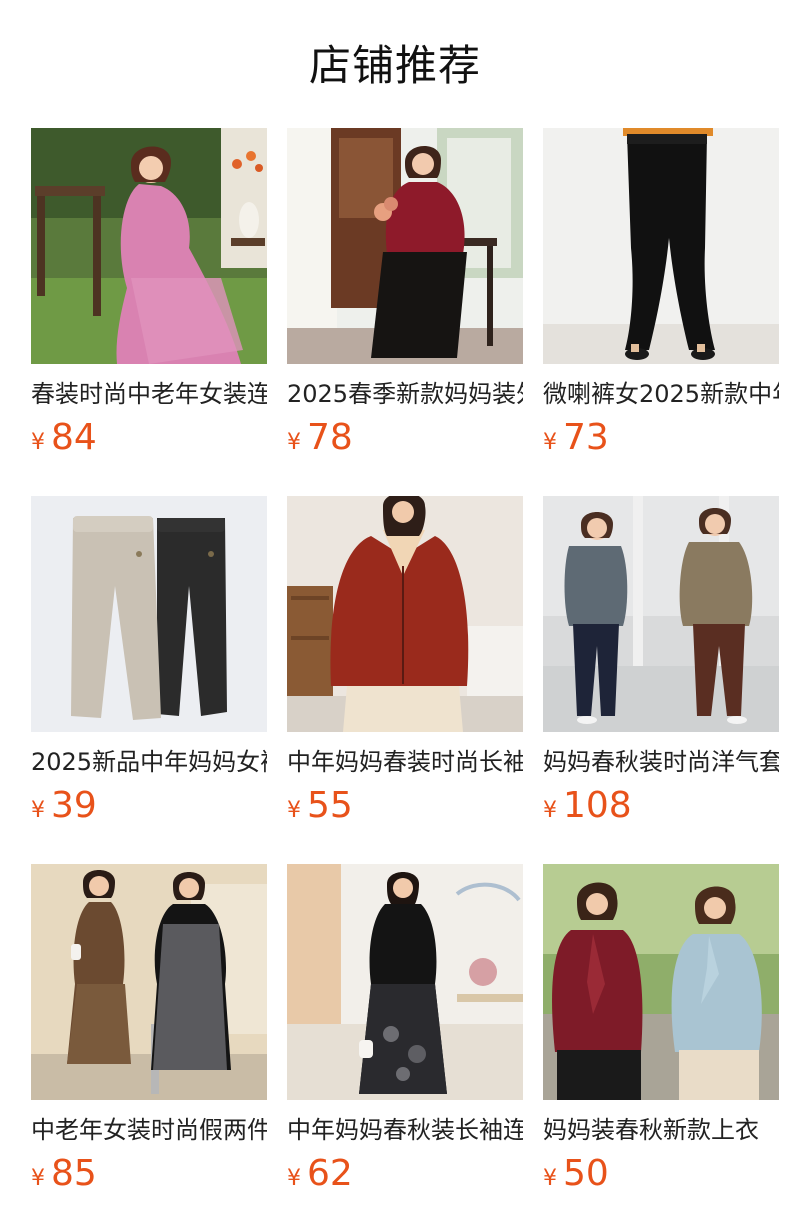  I want to click on price-amount: 39, so click(74, 805).